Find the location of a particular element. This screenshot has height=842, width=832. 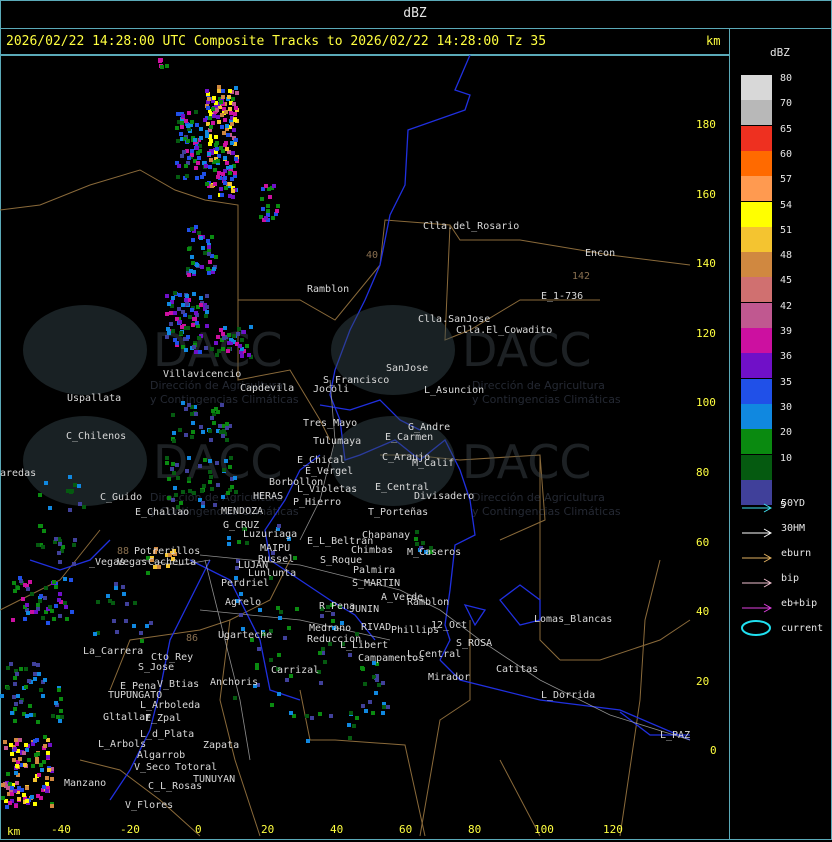

place-label: MAIPU is located at coordinates (275, 548).